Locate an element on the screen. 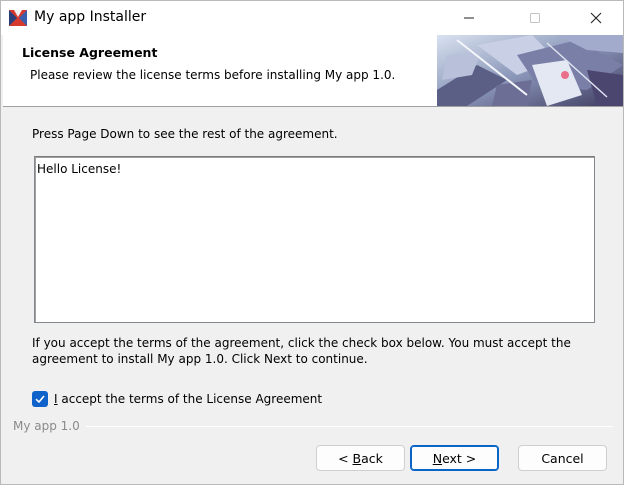  branding-footer: My app 1.0 is located at coordinates (313, 426).